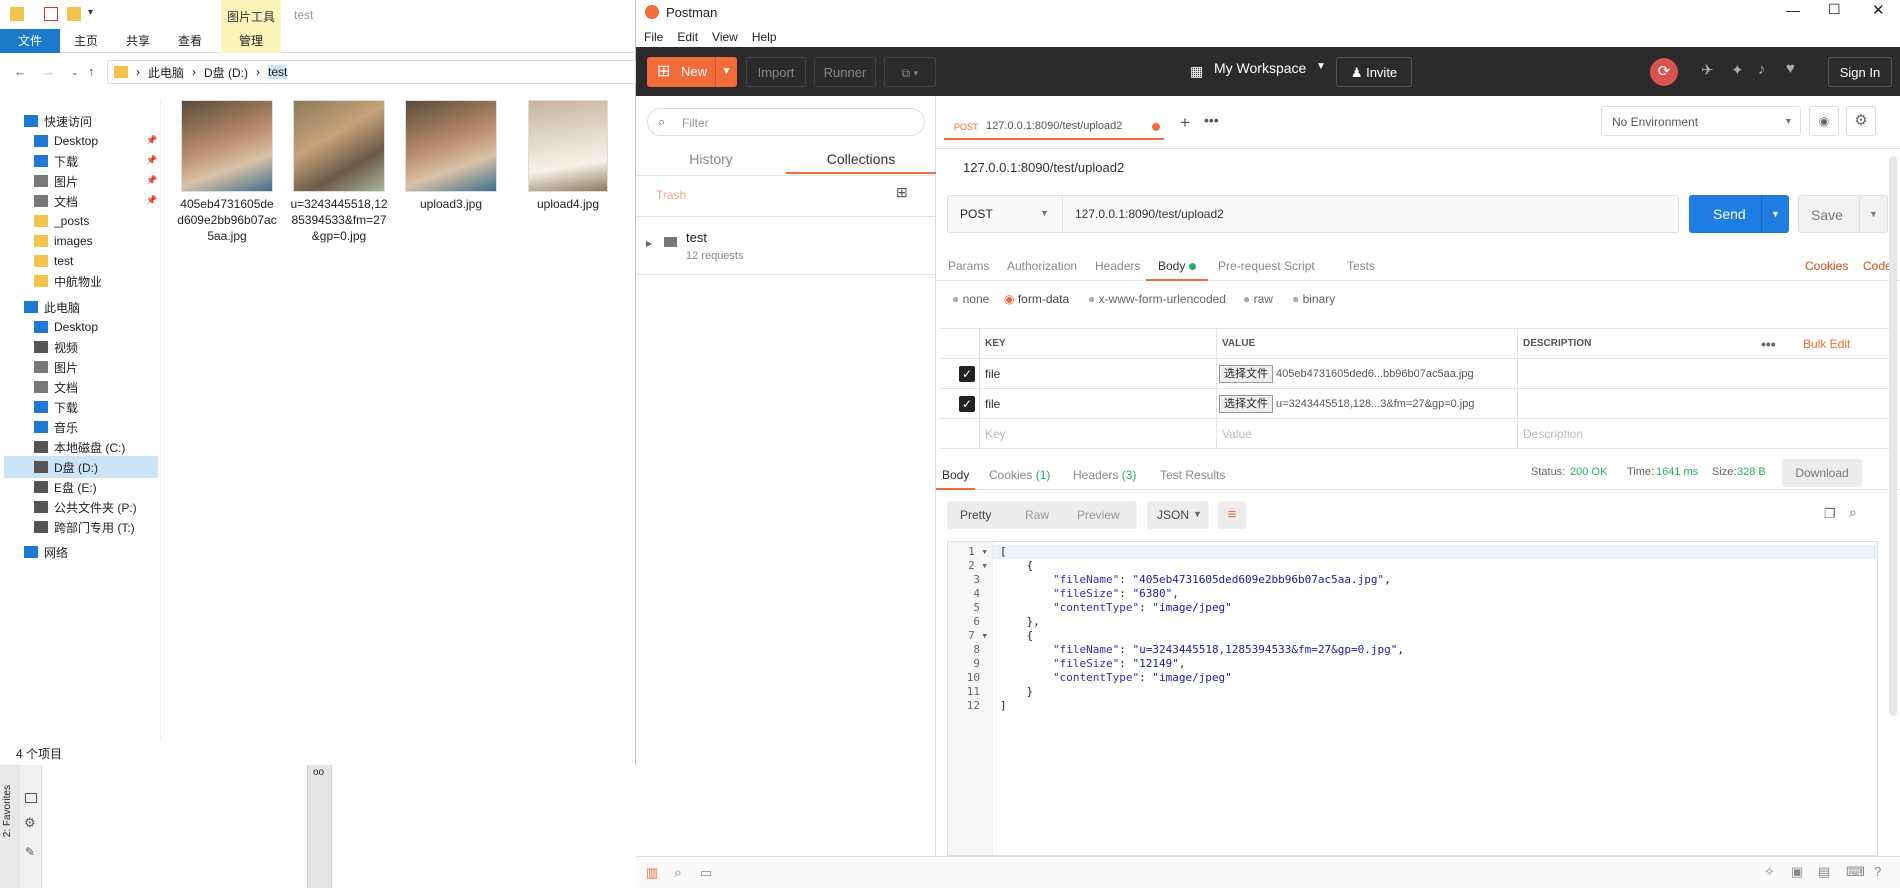  Describe the element at coordinates (1117, 266) in the screenshot. I see `tab-headers: Headers` at that location.